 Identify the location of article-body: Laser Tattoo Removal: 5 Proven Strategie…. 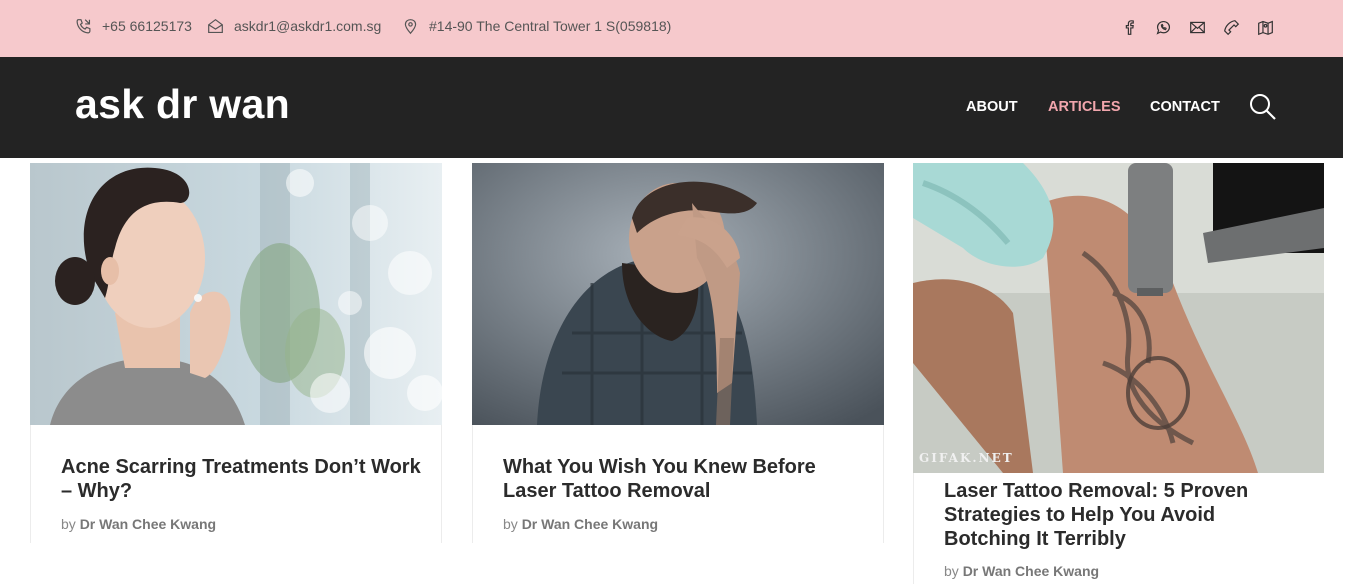
(1119, 528).